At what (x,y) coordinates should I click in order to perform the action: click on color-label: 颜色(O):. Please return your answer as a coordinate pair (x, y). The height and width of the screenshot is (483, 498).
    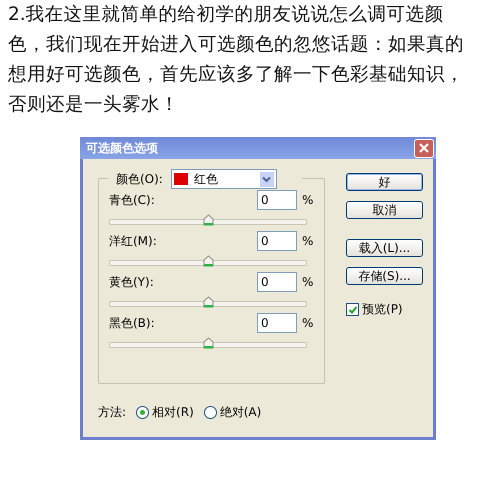
    Looking at the image, I should click on (139, 179).